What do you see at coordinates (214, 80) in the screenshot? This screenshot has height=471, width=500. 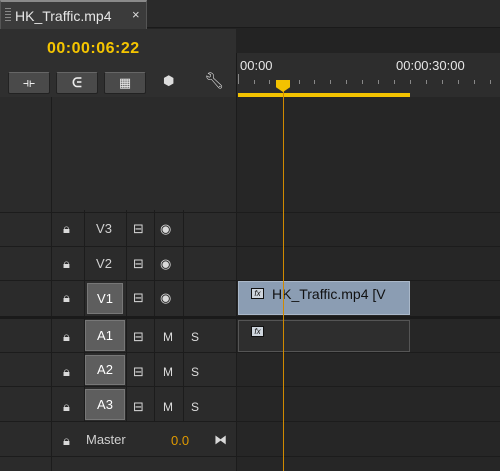 I see `wrench-icon: 🔧︎` at bounding box center [214, 80].